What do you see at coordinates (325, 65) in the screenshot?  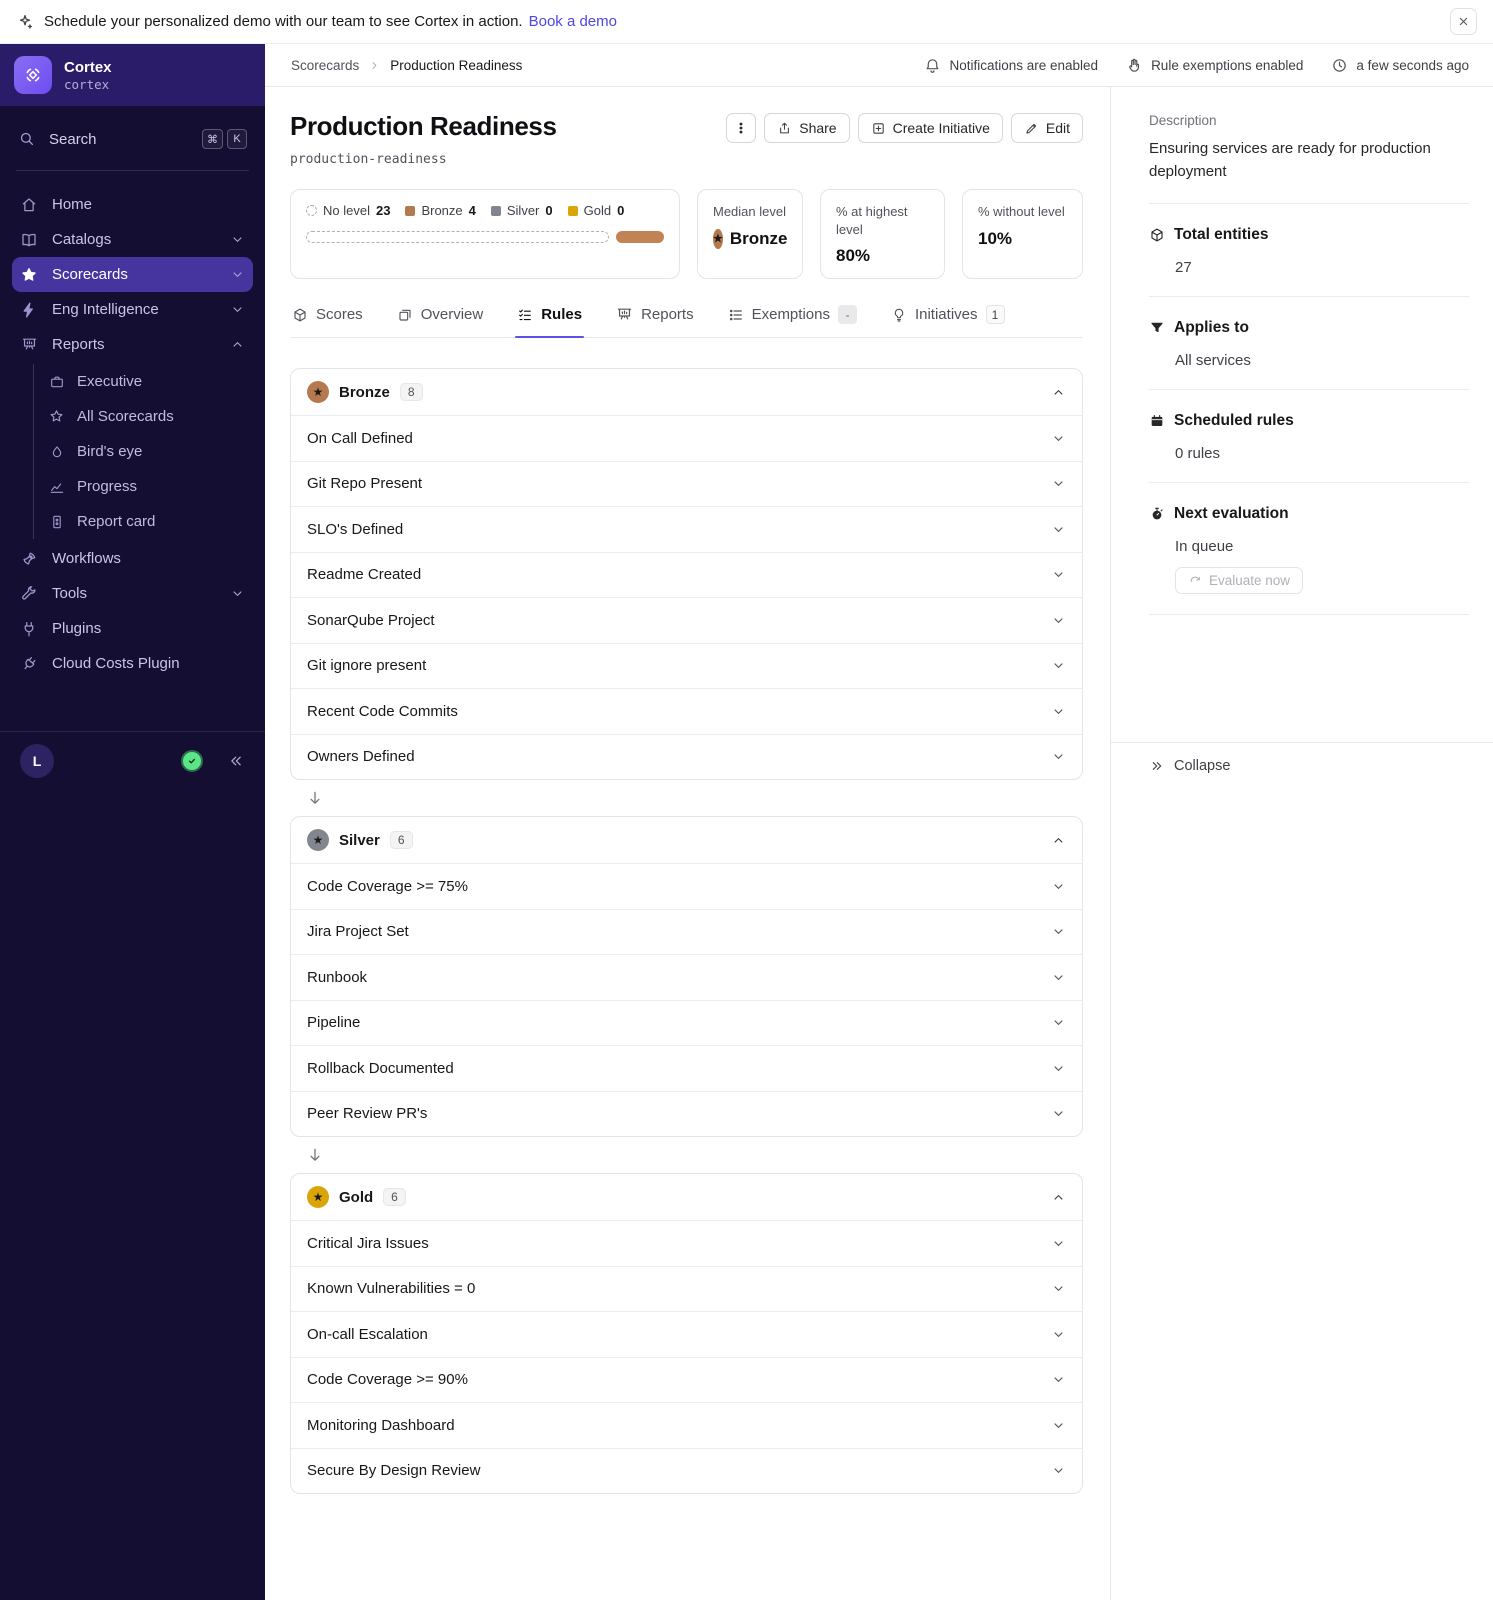 I see `breadcrumb-scorecards: Scorecards` at bounding box center [325, 65].